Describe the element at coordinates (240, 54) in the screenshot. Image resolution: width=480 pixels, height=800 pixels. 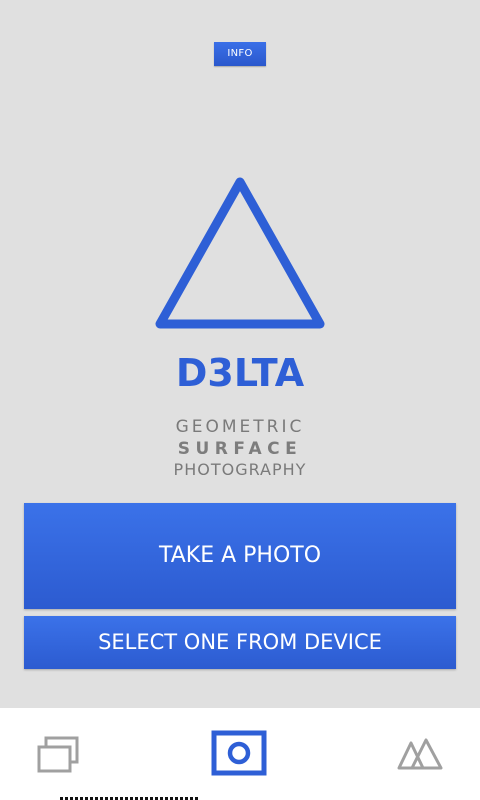
I see `info-button: INFO` at that location.